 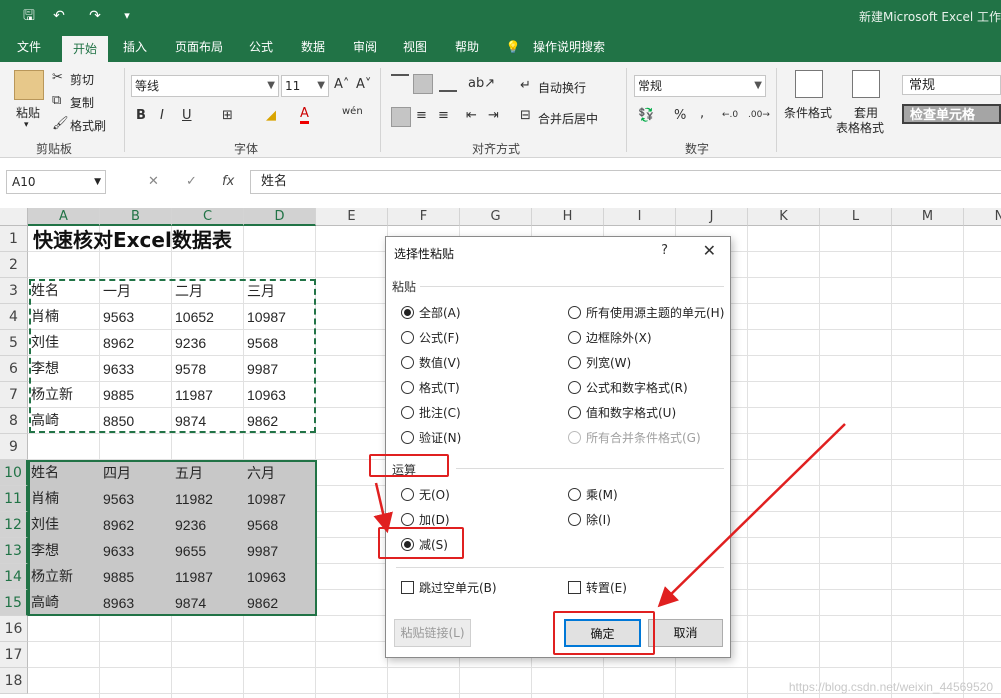 I want to click on tab-help: 帮助, so click(x=467, y=47).